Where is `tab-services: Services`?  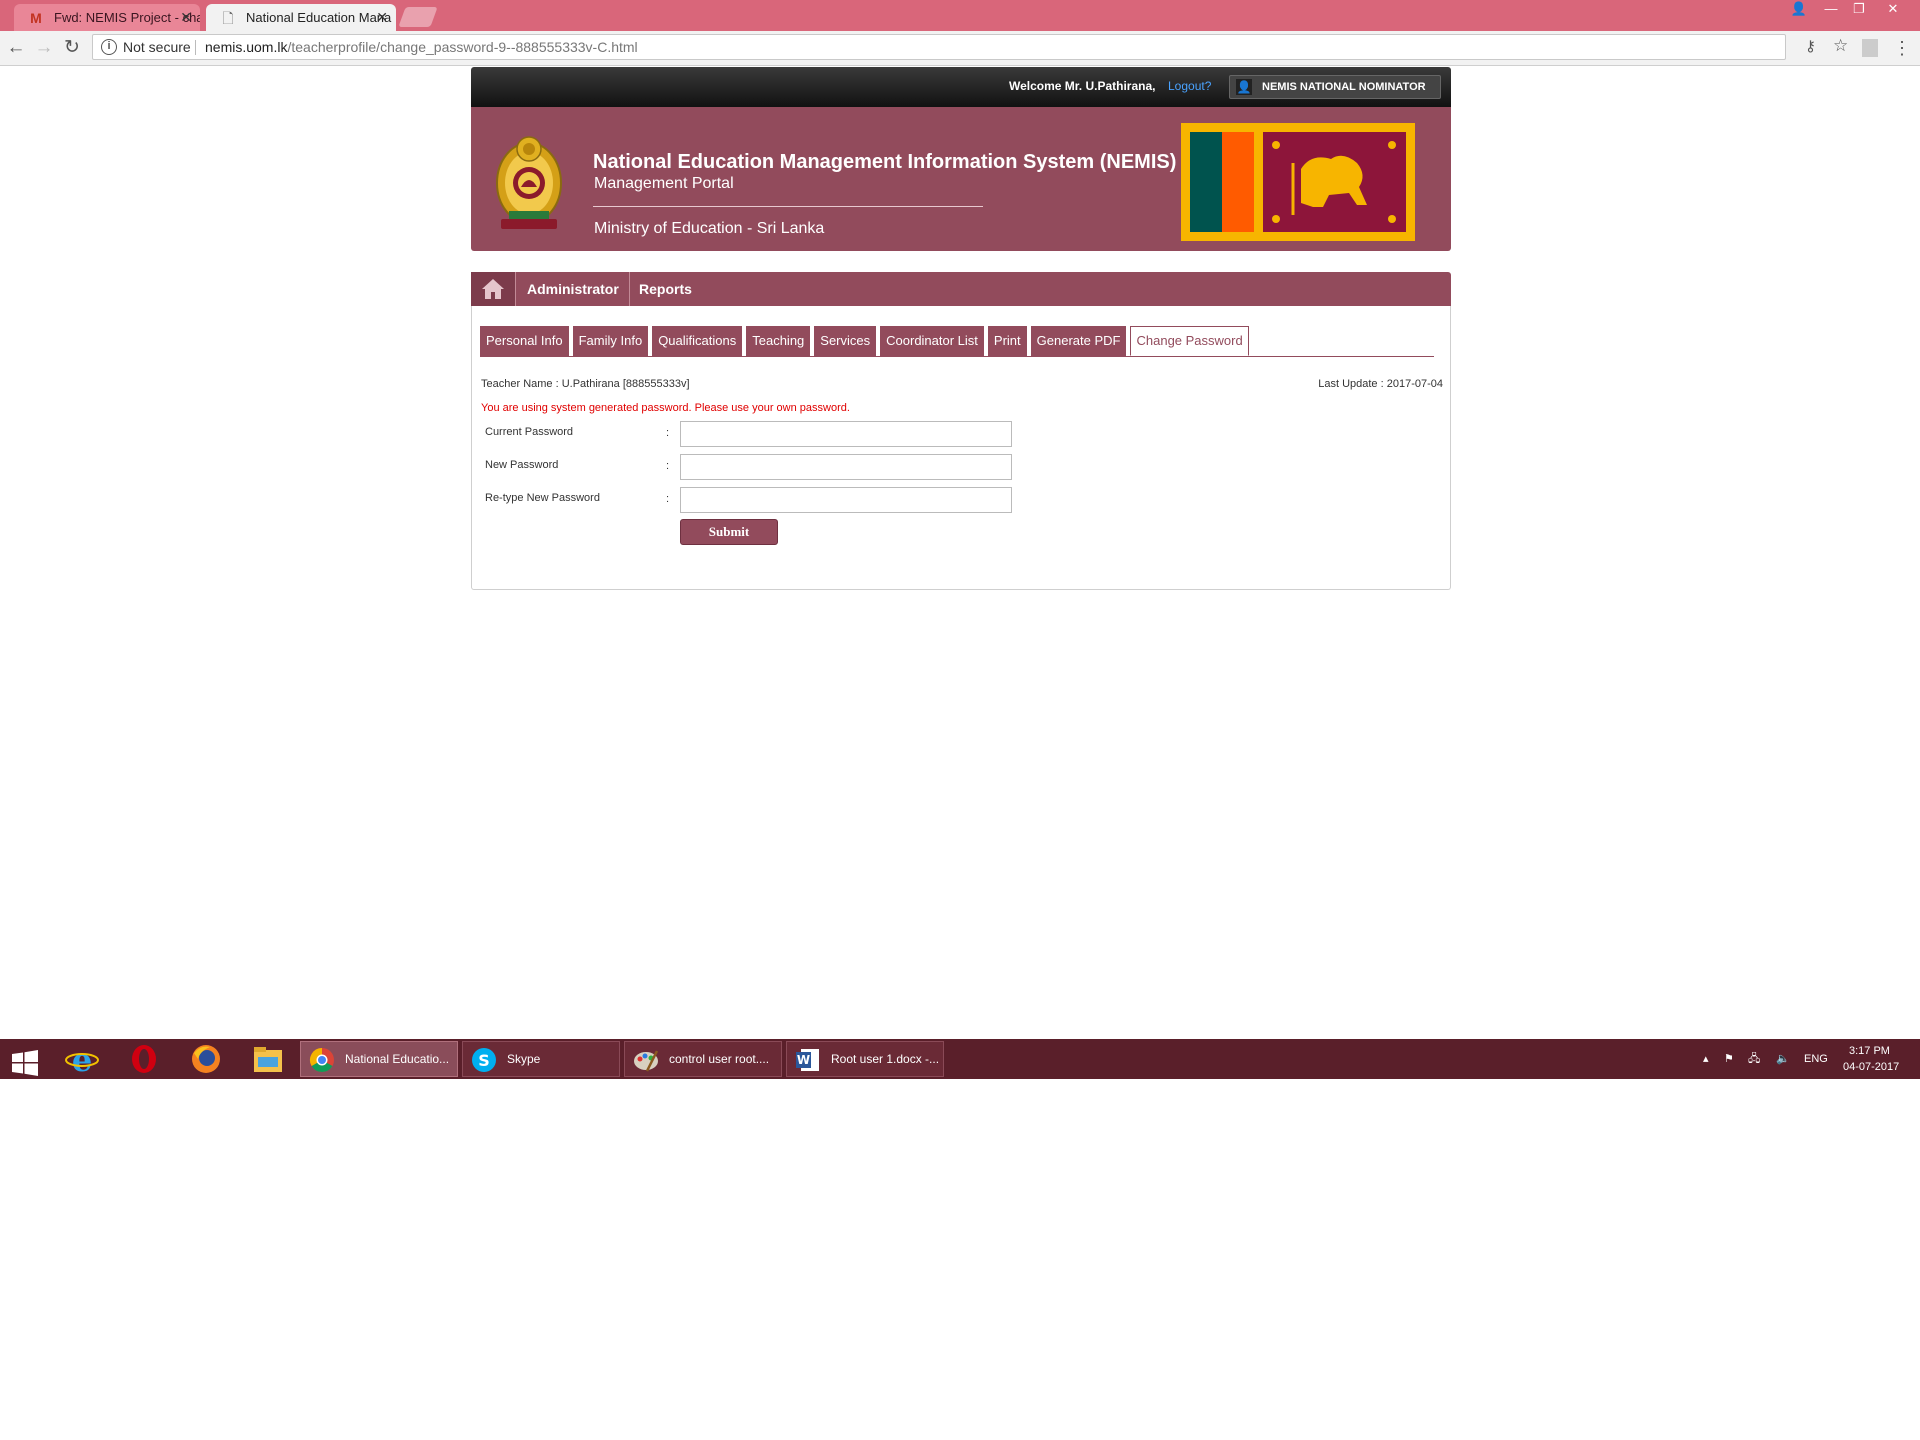 tab-services: Services is located at coordinates (845, 341).